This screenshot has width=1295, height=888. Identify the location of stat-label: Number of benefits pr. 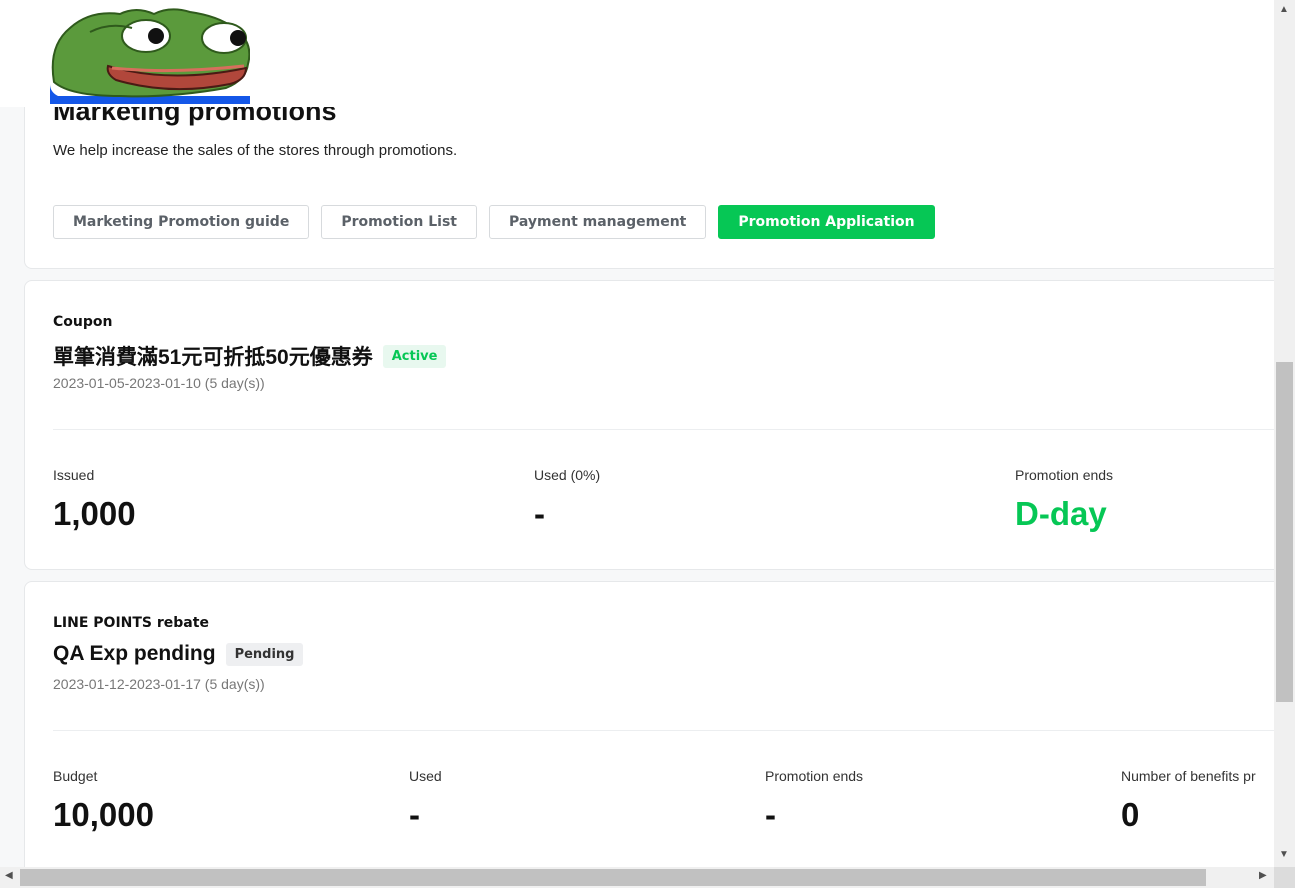
(1188, 776).